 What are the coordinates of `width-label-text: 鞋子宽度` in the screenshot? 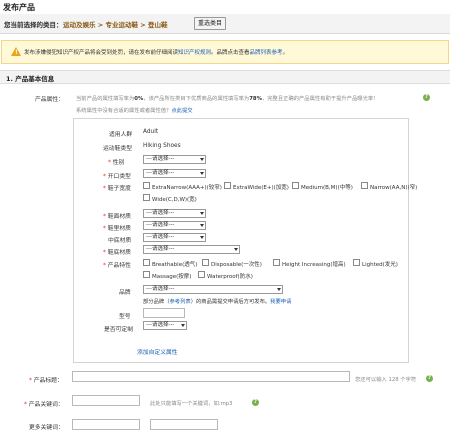 It's located at (119, 189).